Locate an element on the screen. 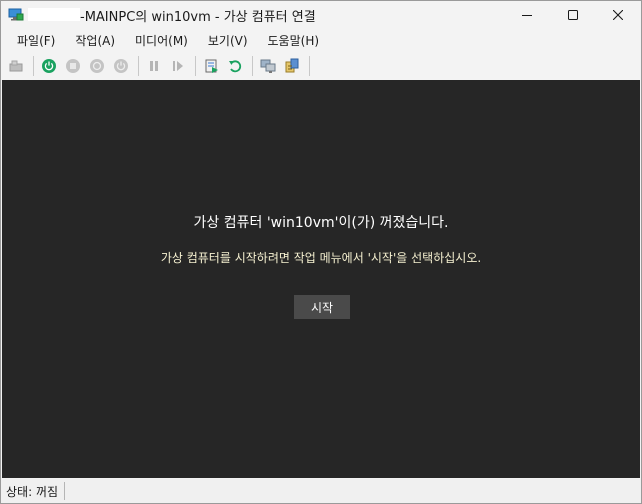 This screenshot has width=642, height=504. minimize-icon is located at coordinates (527, 15).